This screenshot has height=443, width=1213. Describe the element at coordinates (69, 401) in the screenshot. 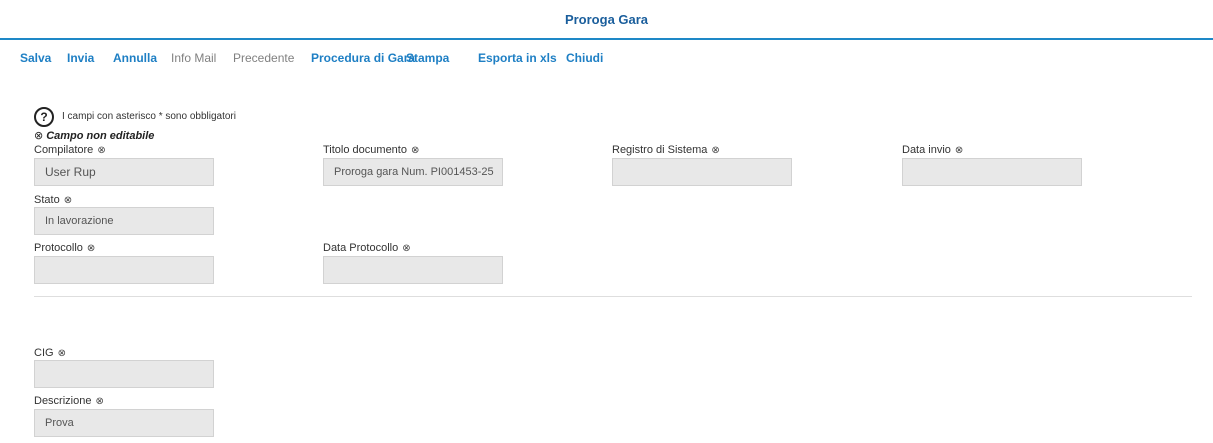

I see `descrizione-label: Descrizione ⊗` at that location.